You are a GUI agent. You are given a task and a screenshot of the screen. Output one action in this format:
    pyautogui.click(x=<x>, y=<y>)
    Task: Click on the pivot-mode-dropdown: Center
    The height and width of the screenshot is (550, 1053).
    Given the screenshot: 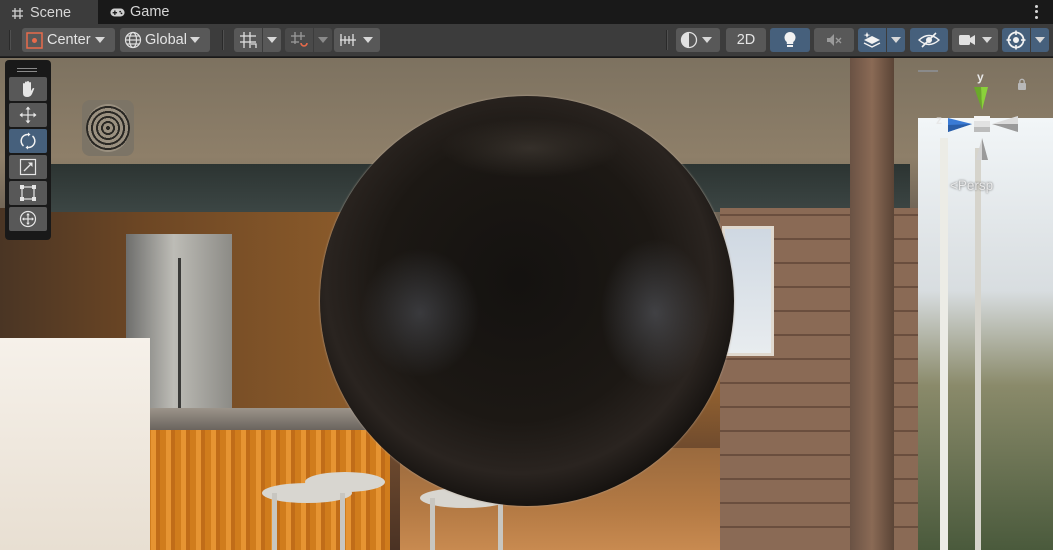 What is the action you would take?
    pyautogui.click(x=68, y=40)
    